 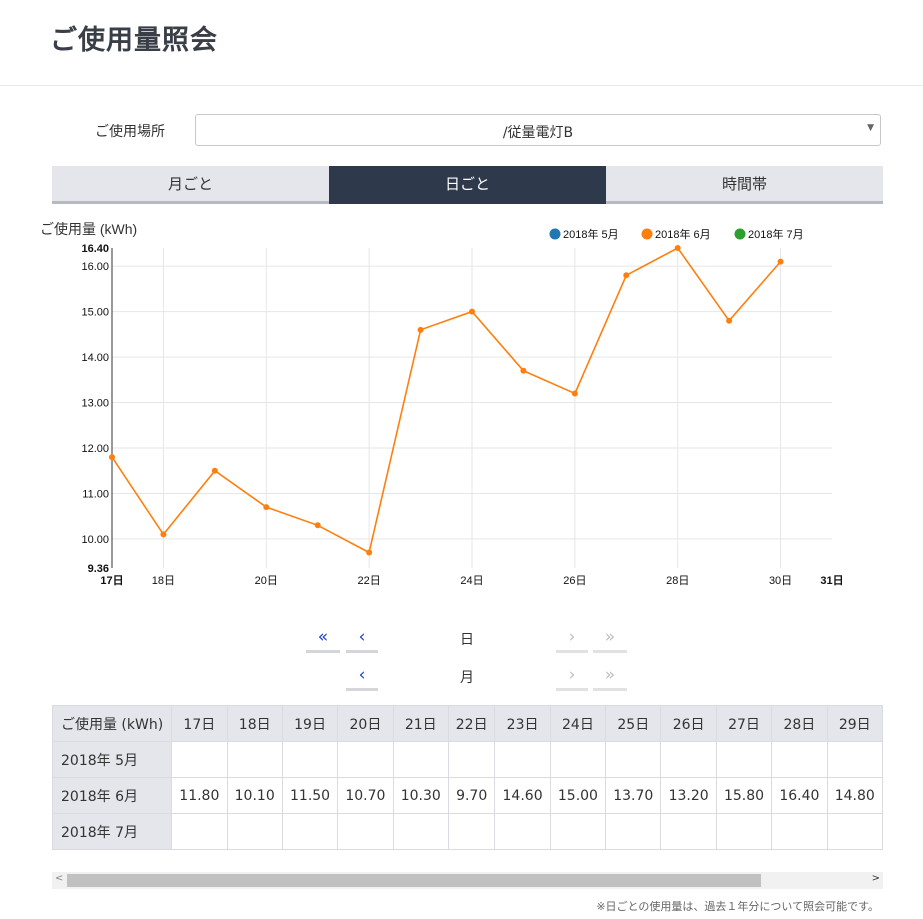 What do you see at coordinates (199, 795) in the screenshot?
I see `table-cell: 11.80` at bounding box center [199, 795].